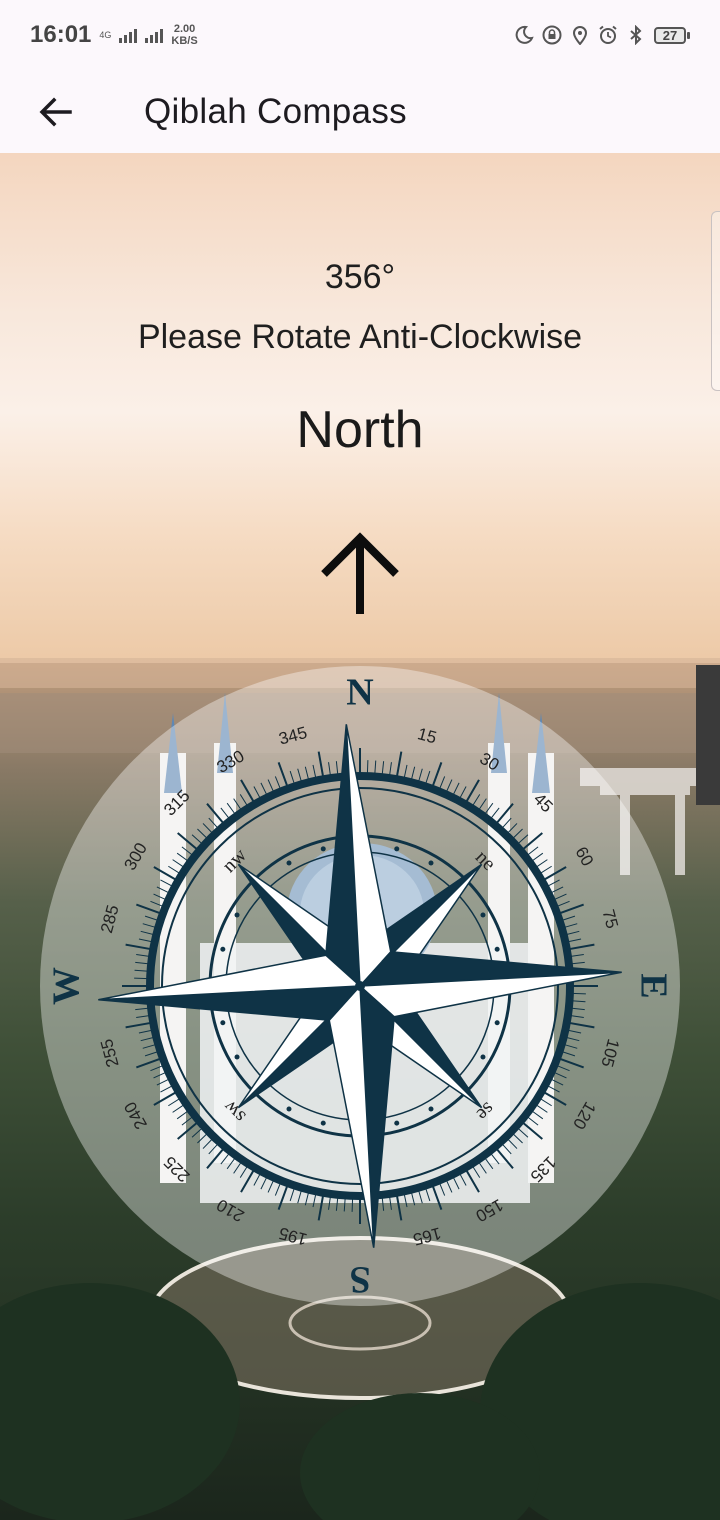  Describe the element at coordinates (636, 35) in the screenshot. I see `bluetooth-icon` at that location.